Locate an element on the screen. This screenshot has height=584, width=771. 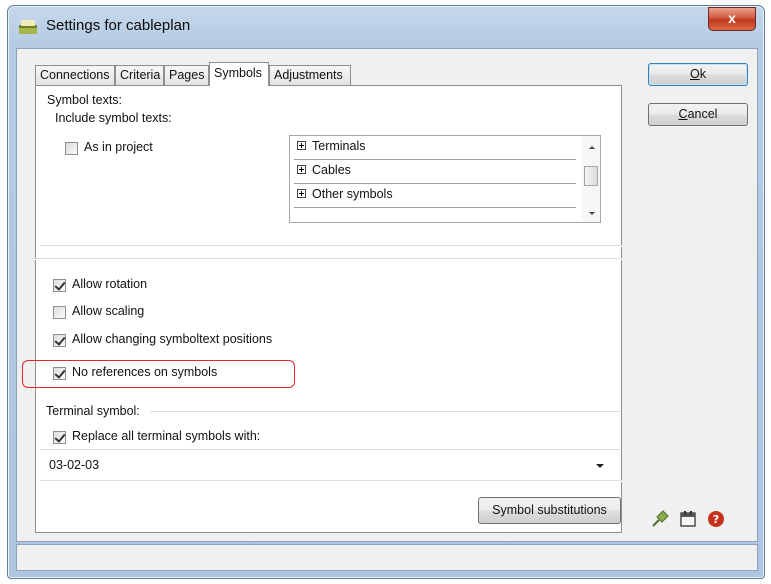
terminal-symbol-select: 03-02-03 is located at coordinates (329, 466).